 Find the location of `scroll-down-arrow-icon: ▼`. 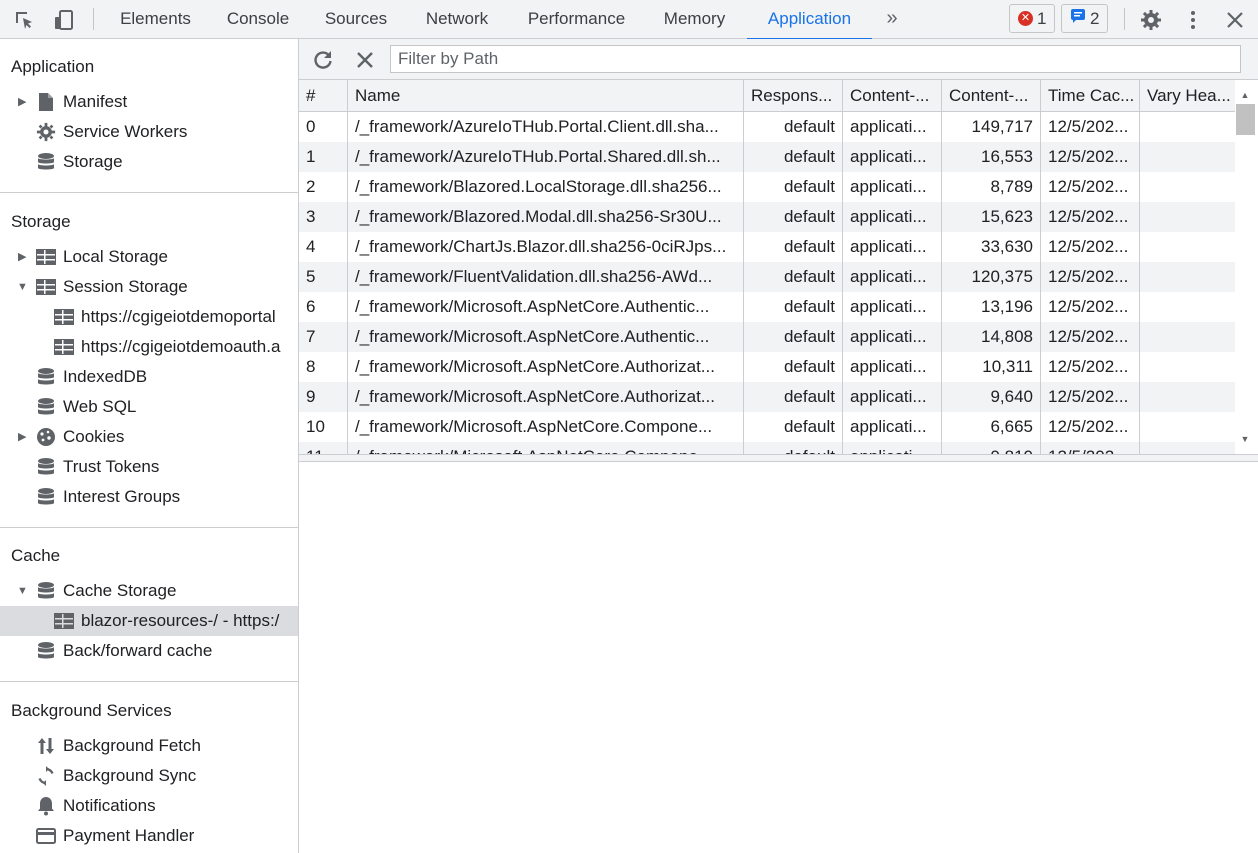

scroll-down-arrow-icon: ▼ is located at coordinates (1245, 439).